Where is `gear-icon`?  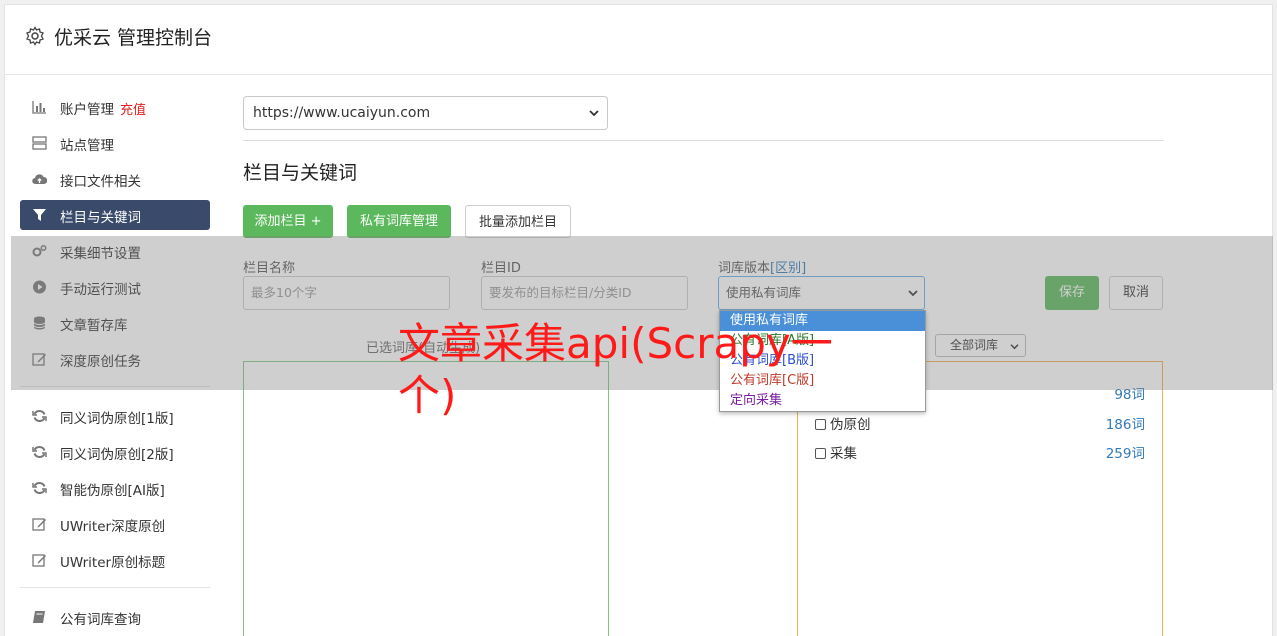 gear-icon is located at coordinates (35, 36).